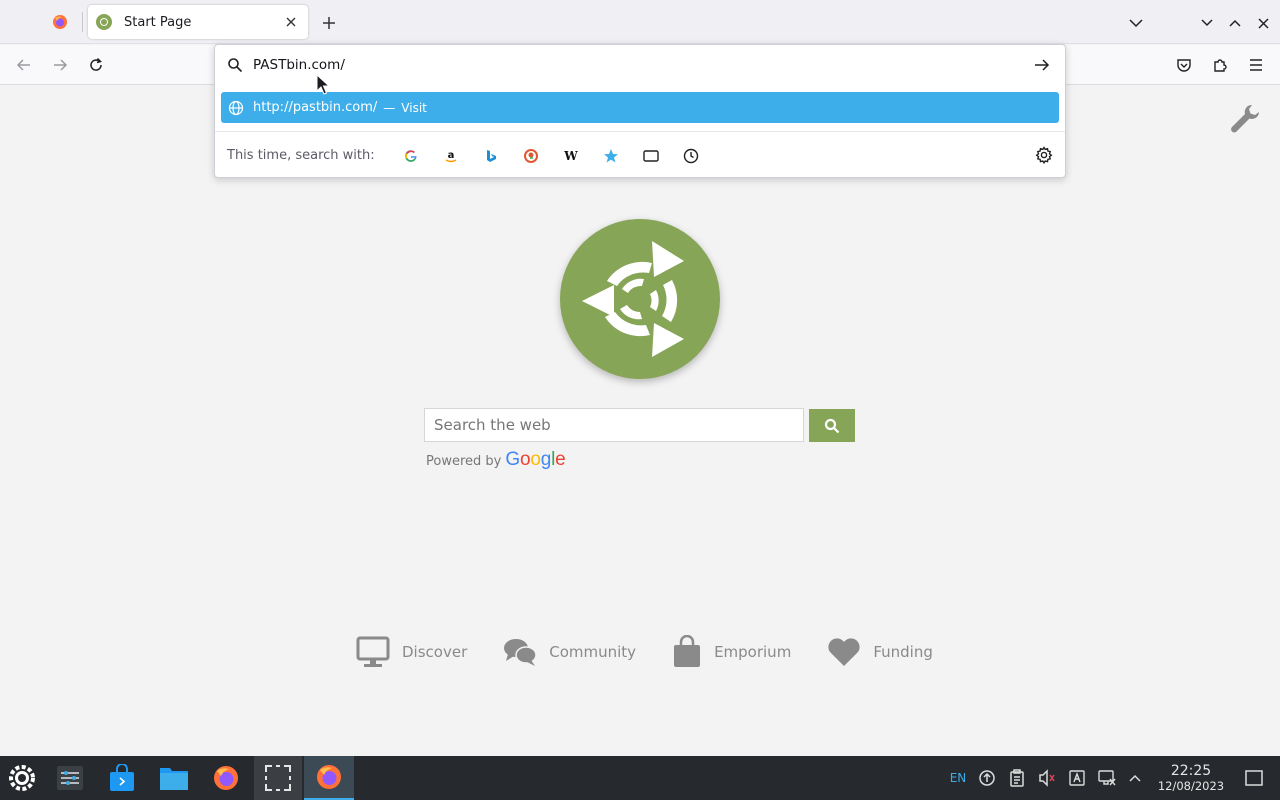 Image resolution: width=1280 pixels, height=800 pixels. I want to click on one-off-label: This time, search with:, so click(301, 155).